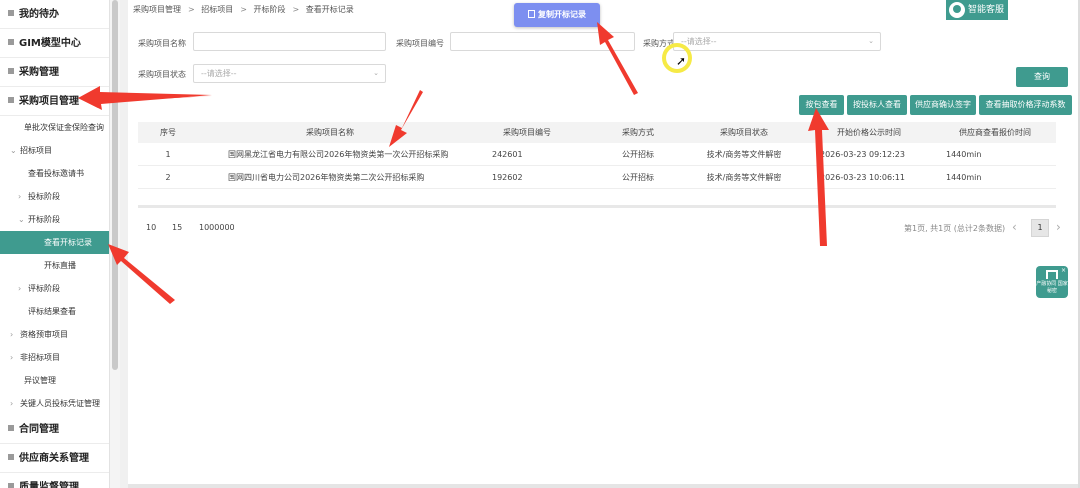 The image size is (1080, 488). I want to click on breadcrumb-item: 开标阶段, so click(270, 9).